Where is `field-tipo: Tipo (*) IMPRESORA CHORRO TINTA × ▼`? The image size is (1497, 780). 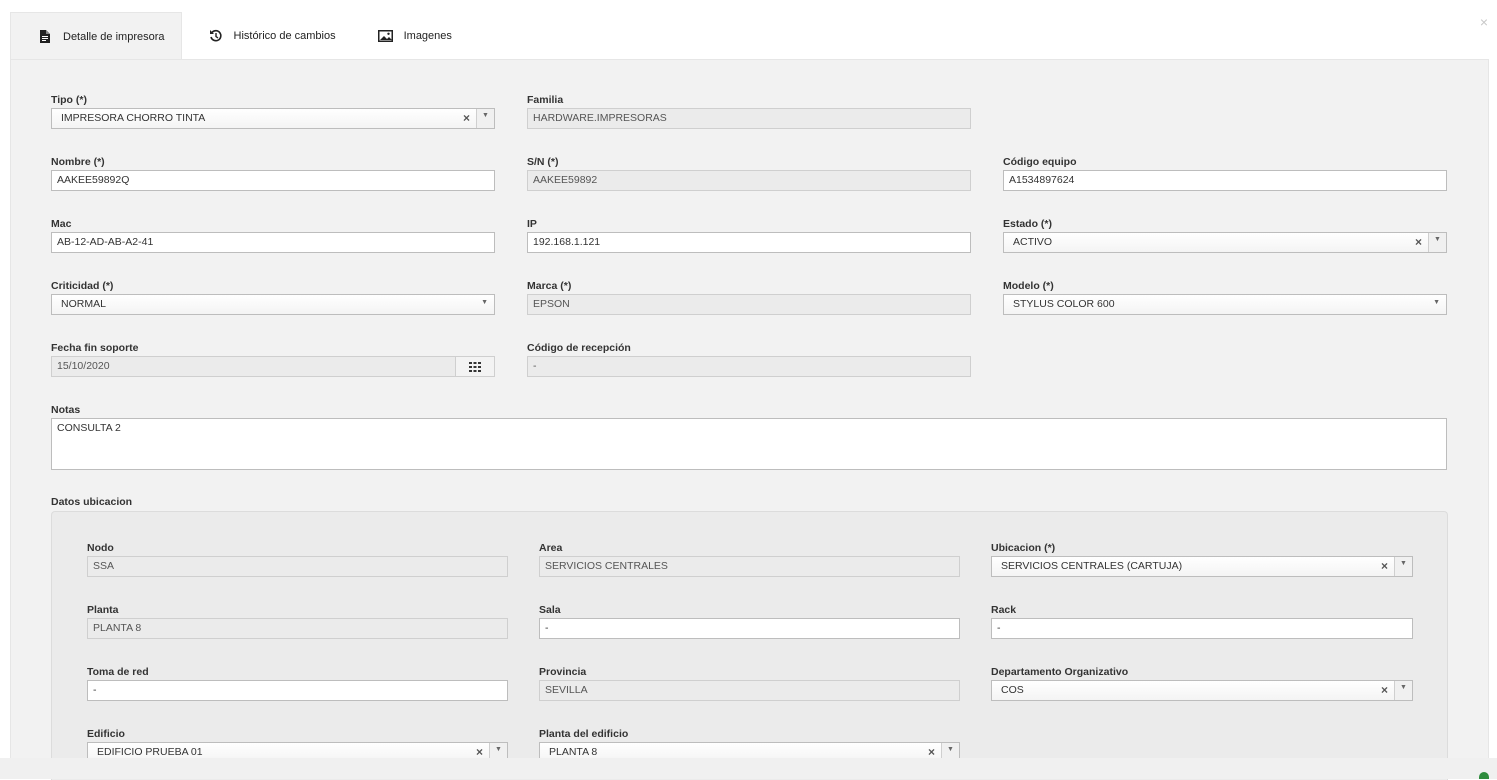 field-tipo: Tipo (*) IMPRESORA CHORRO TINTA × ▼ is located at coordinates (273, 111).